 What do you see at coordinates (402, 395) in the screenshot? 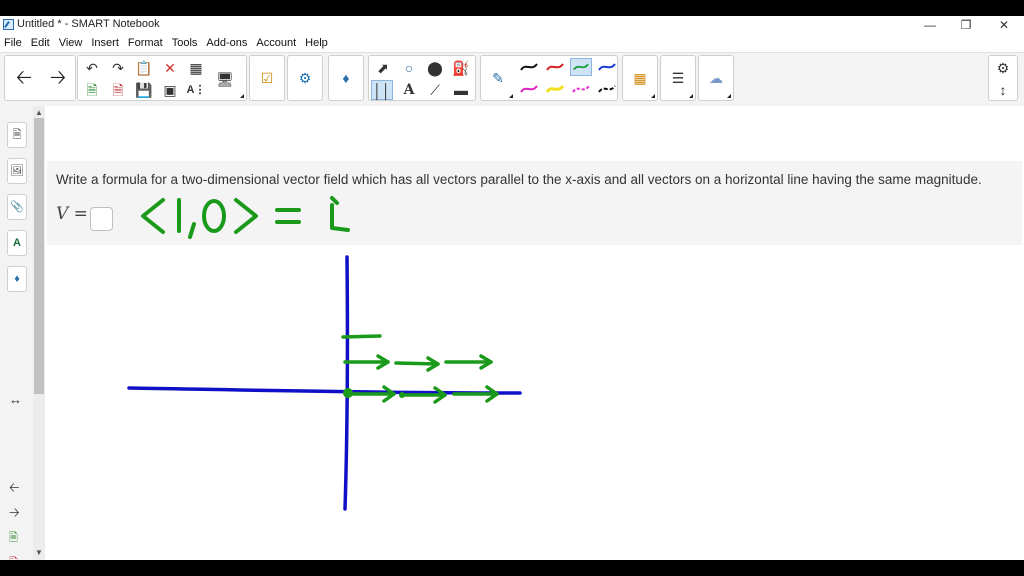
I see `vector-dot` at bounding box center [402, 395].